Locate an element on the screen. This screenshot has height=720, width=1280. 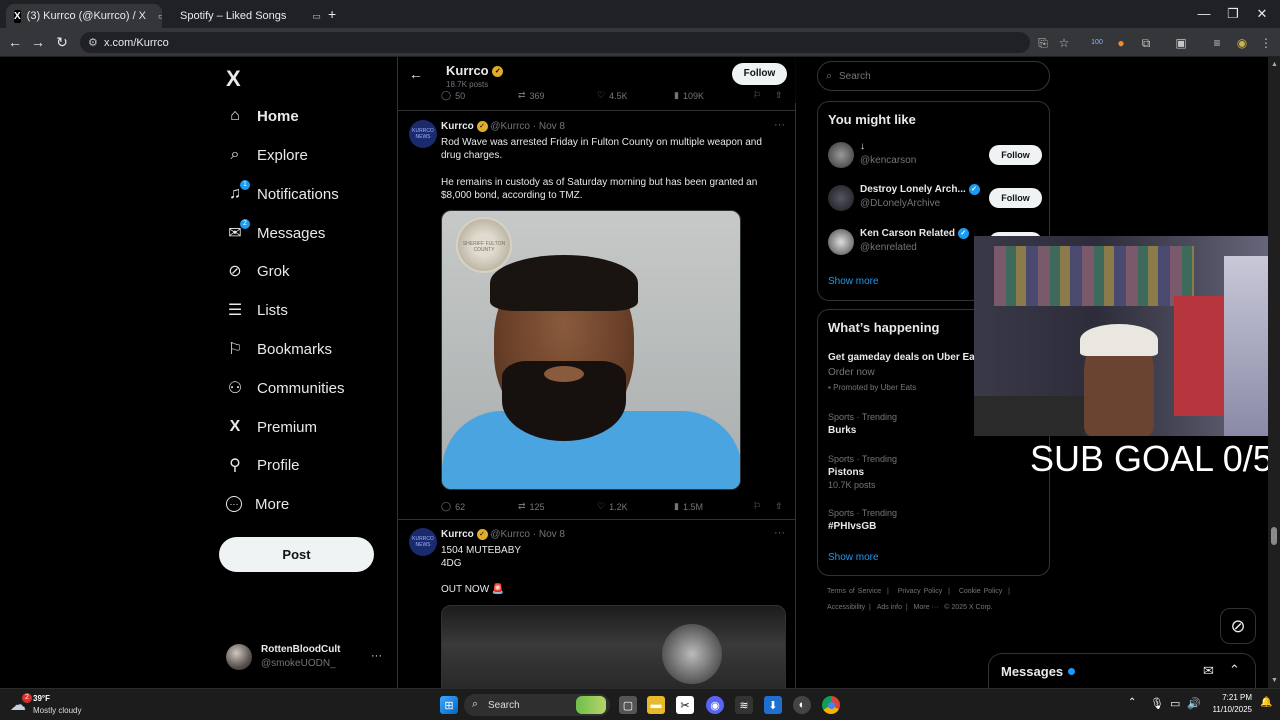
accessibility-link: Accessibility is located at coordinates (846, 607).